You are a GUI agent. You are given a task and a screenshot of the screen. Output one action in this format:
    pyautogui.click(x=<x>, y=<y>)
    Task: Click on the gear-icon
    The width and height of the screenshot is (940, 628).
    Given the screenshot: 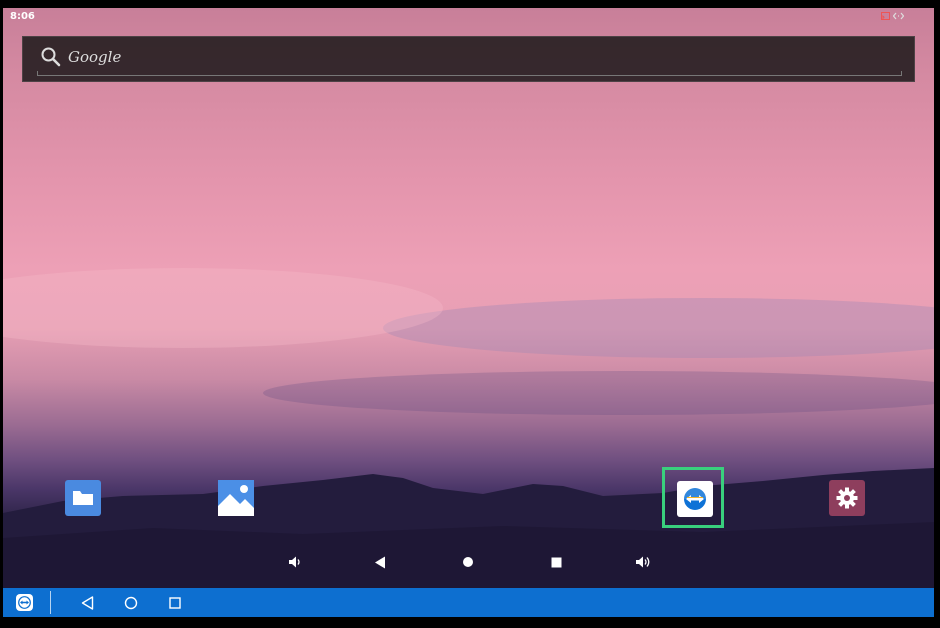 What is the action you would take?
    pyautogui.click(x=847, y=498)
    